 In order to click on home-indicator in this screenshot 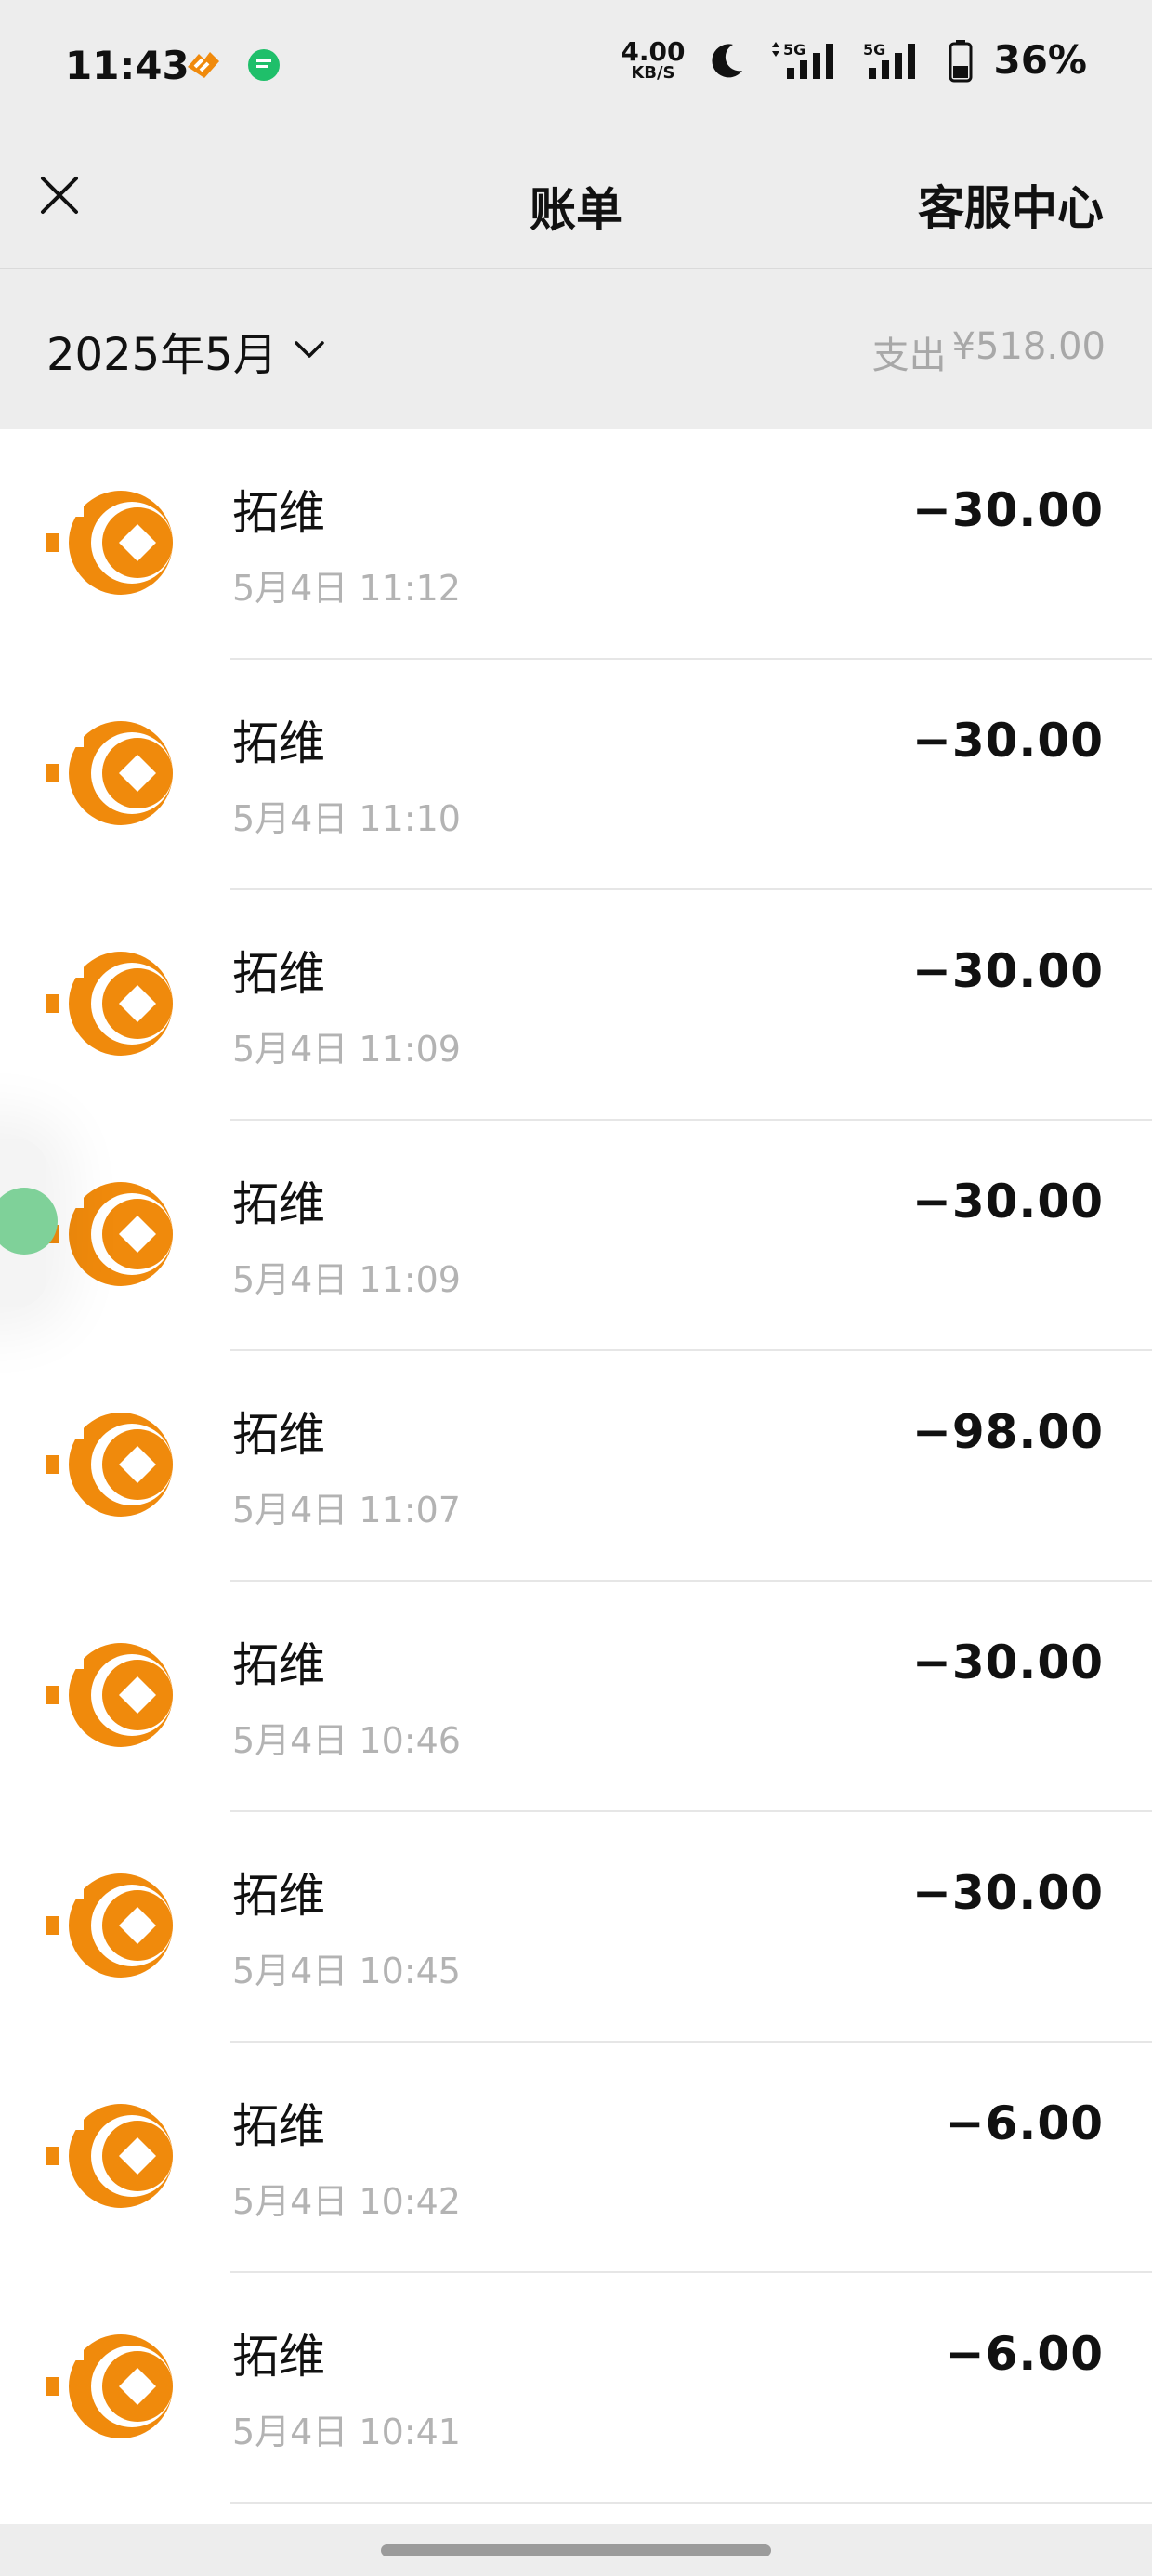, I will do `click(576, 2550)`.